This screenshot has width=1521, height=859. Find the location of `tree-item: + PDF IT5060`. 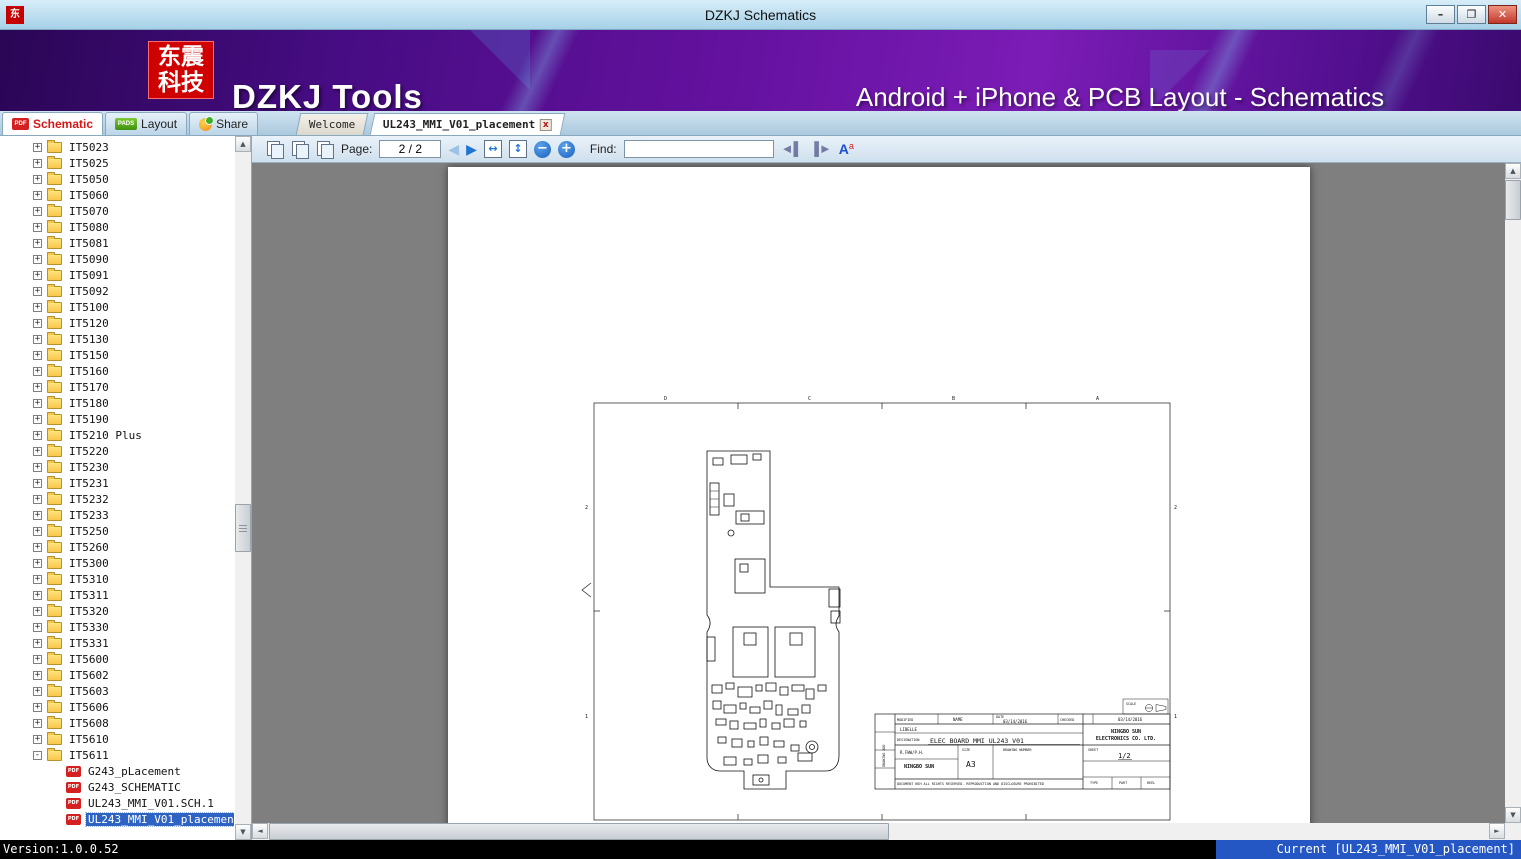

tree-item: + PDF IT5060 is located at coordinates (117, 195).